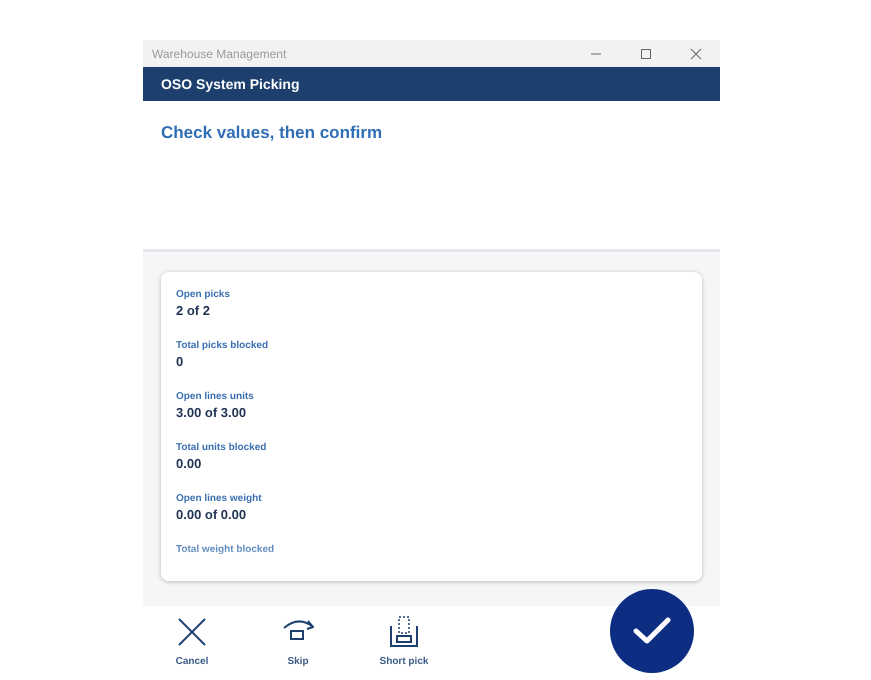 This screenshot has height=680, width=871. What do you see at coordinates (404, 632) in the screenshot?
I see `short-pick-icon` at bounding box center [404, 632].